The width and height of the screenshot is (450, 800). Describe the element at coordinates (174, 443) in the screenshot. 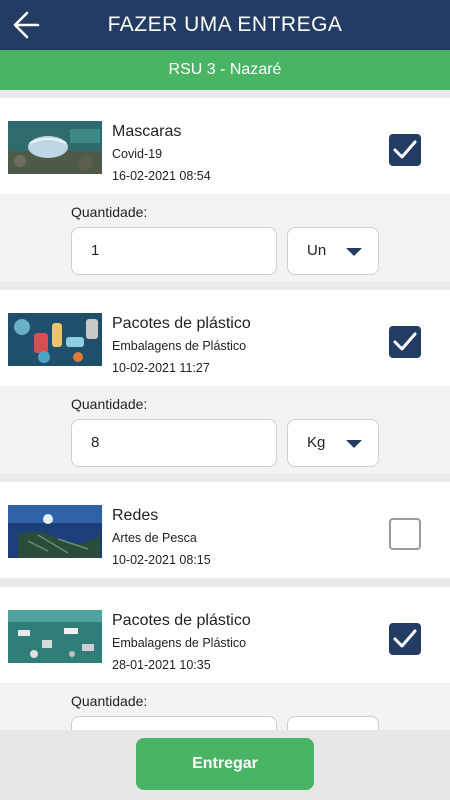

I see `quantity-input: 8` at that location.